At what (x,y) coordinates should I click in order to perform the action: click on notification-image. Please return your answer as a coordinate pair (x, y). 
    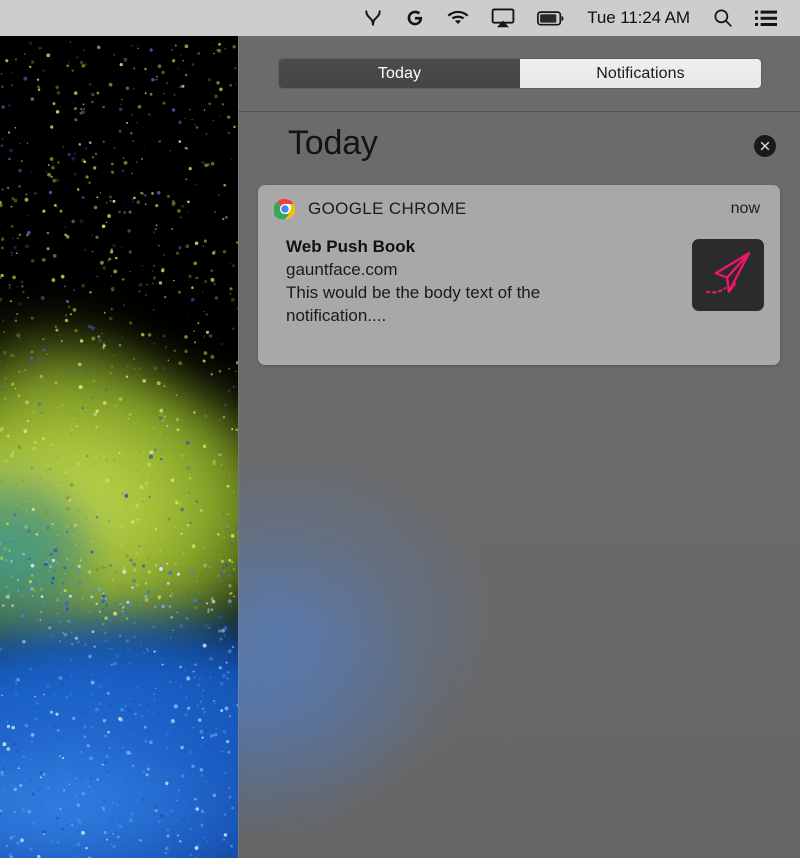
    Looking at the image, I should click on (728, 275).